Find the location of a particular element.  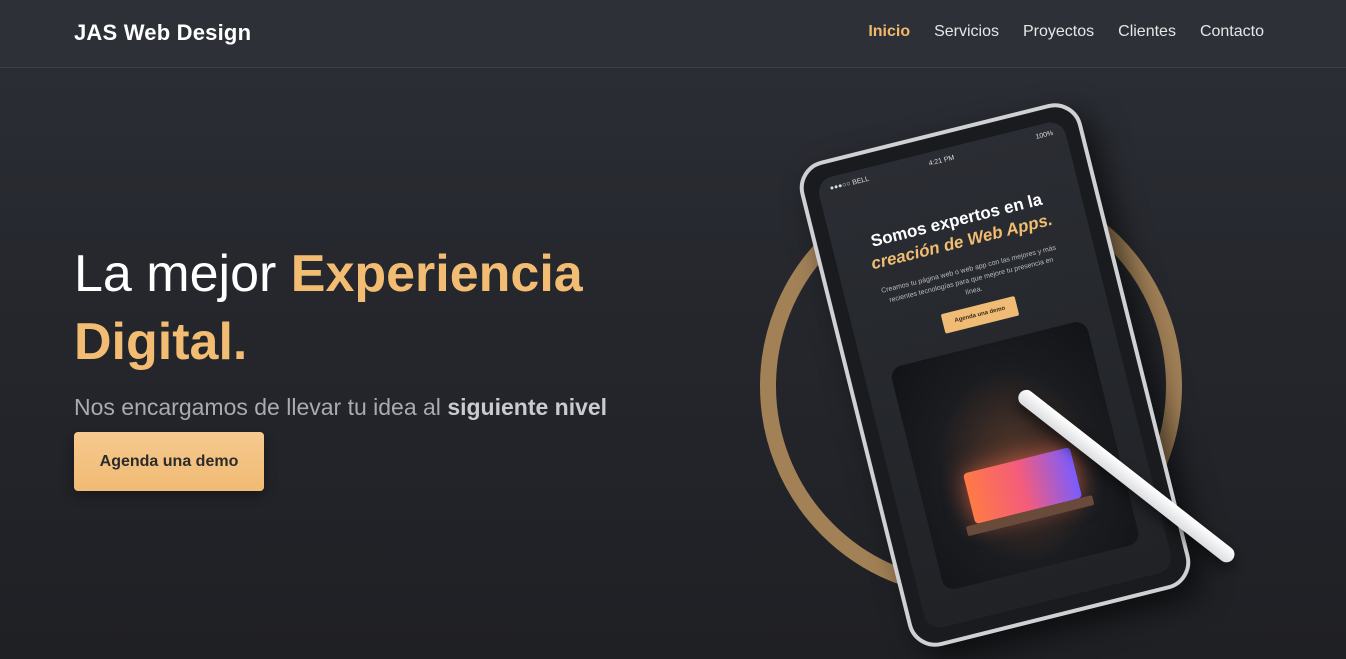

nav-link-servicios: Servicios is located at coordinates (966, 32).